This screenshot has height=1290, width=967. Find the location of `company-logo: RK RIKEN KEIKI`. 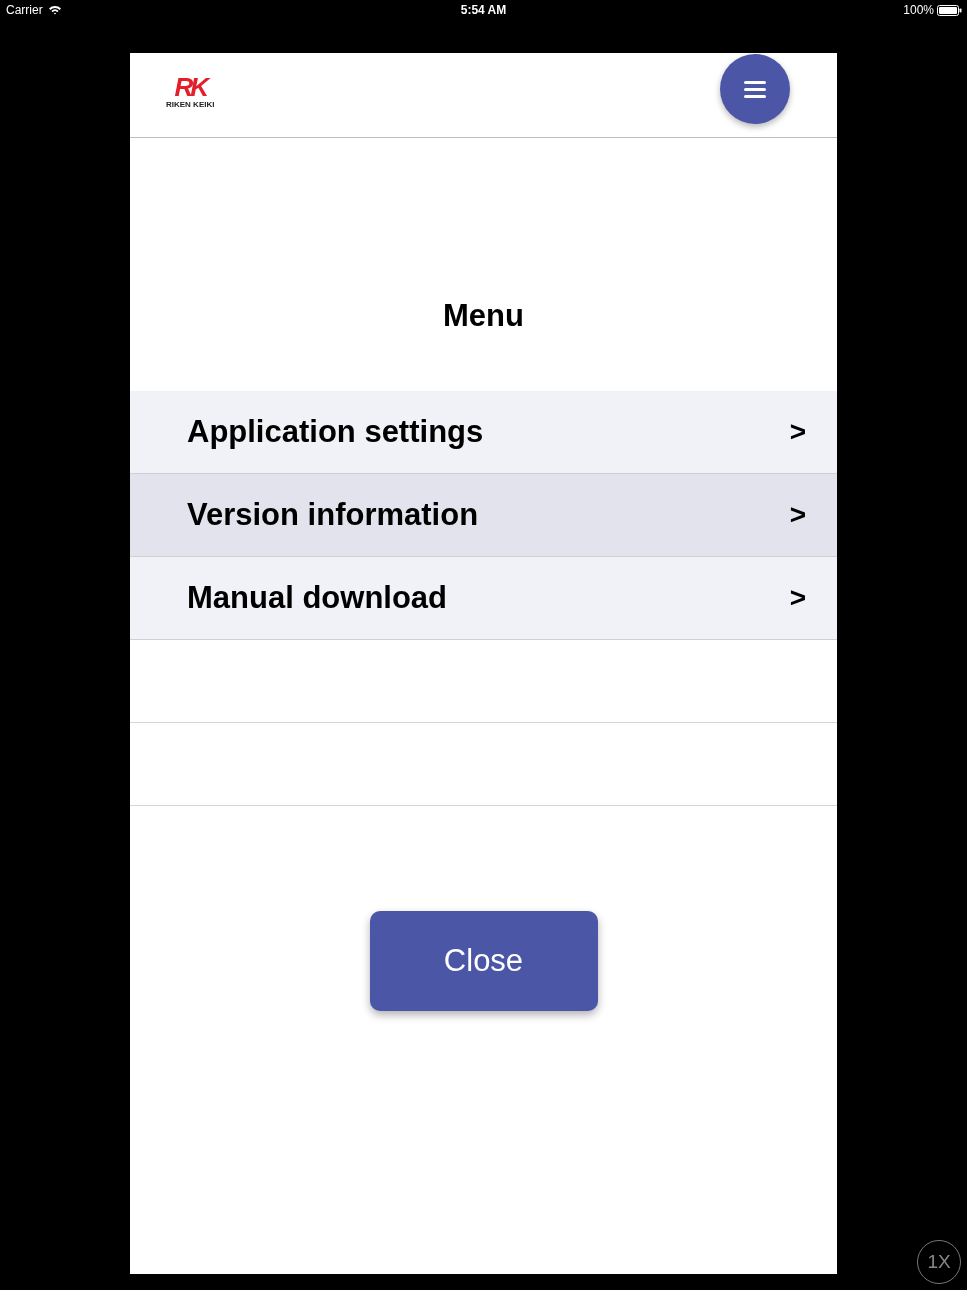

company-logo: RK RIKEN KEIKI is located at coordinates (190, 92).